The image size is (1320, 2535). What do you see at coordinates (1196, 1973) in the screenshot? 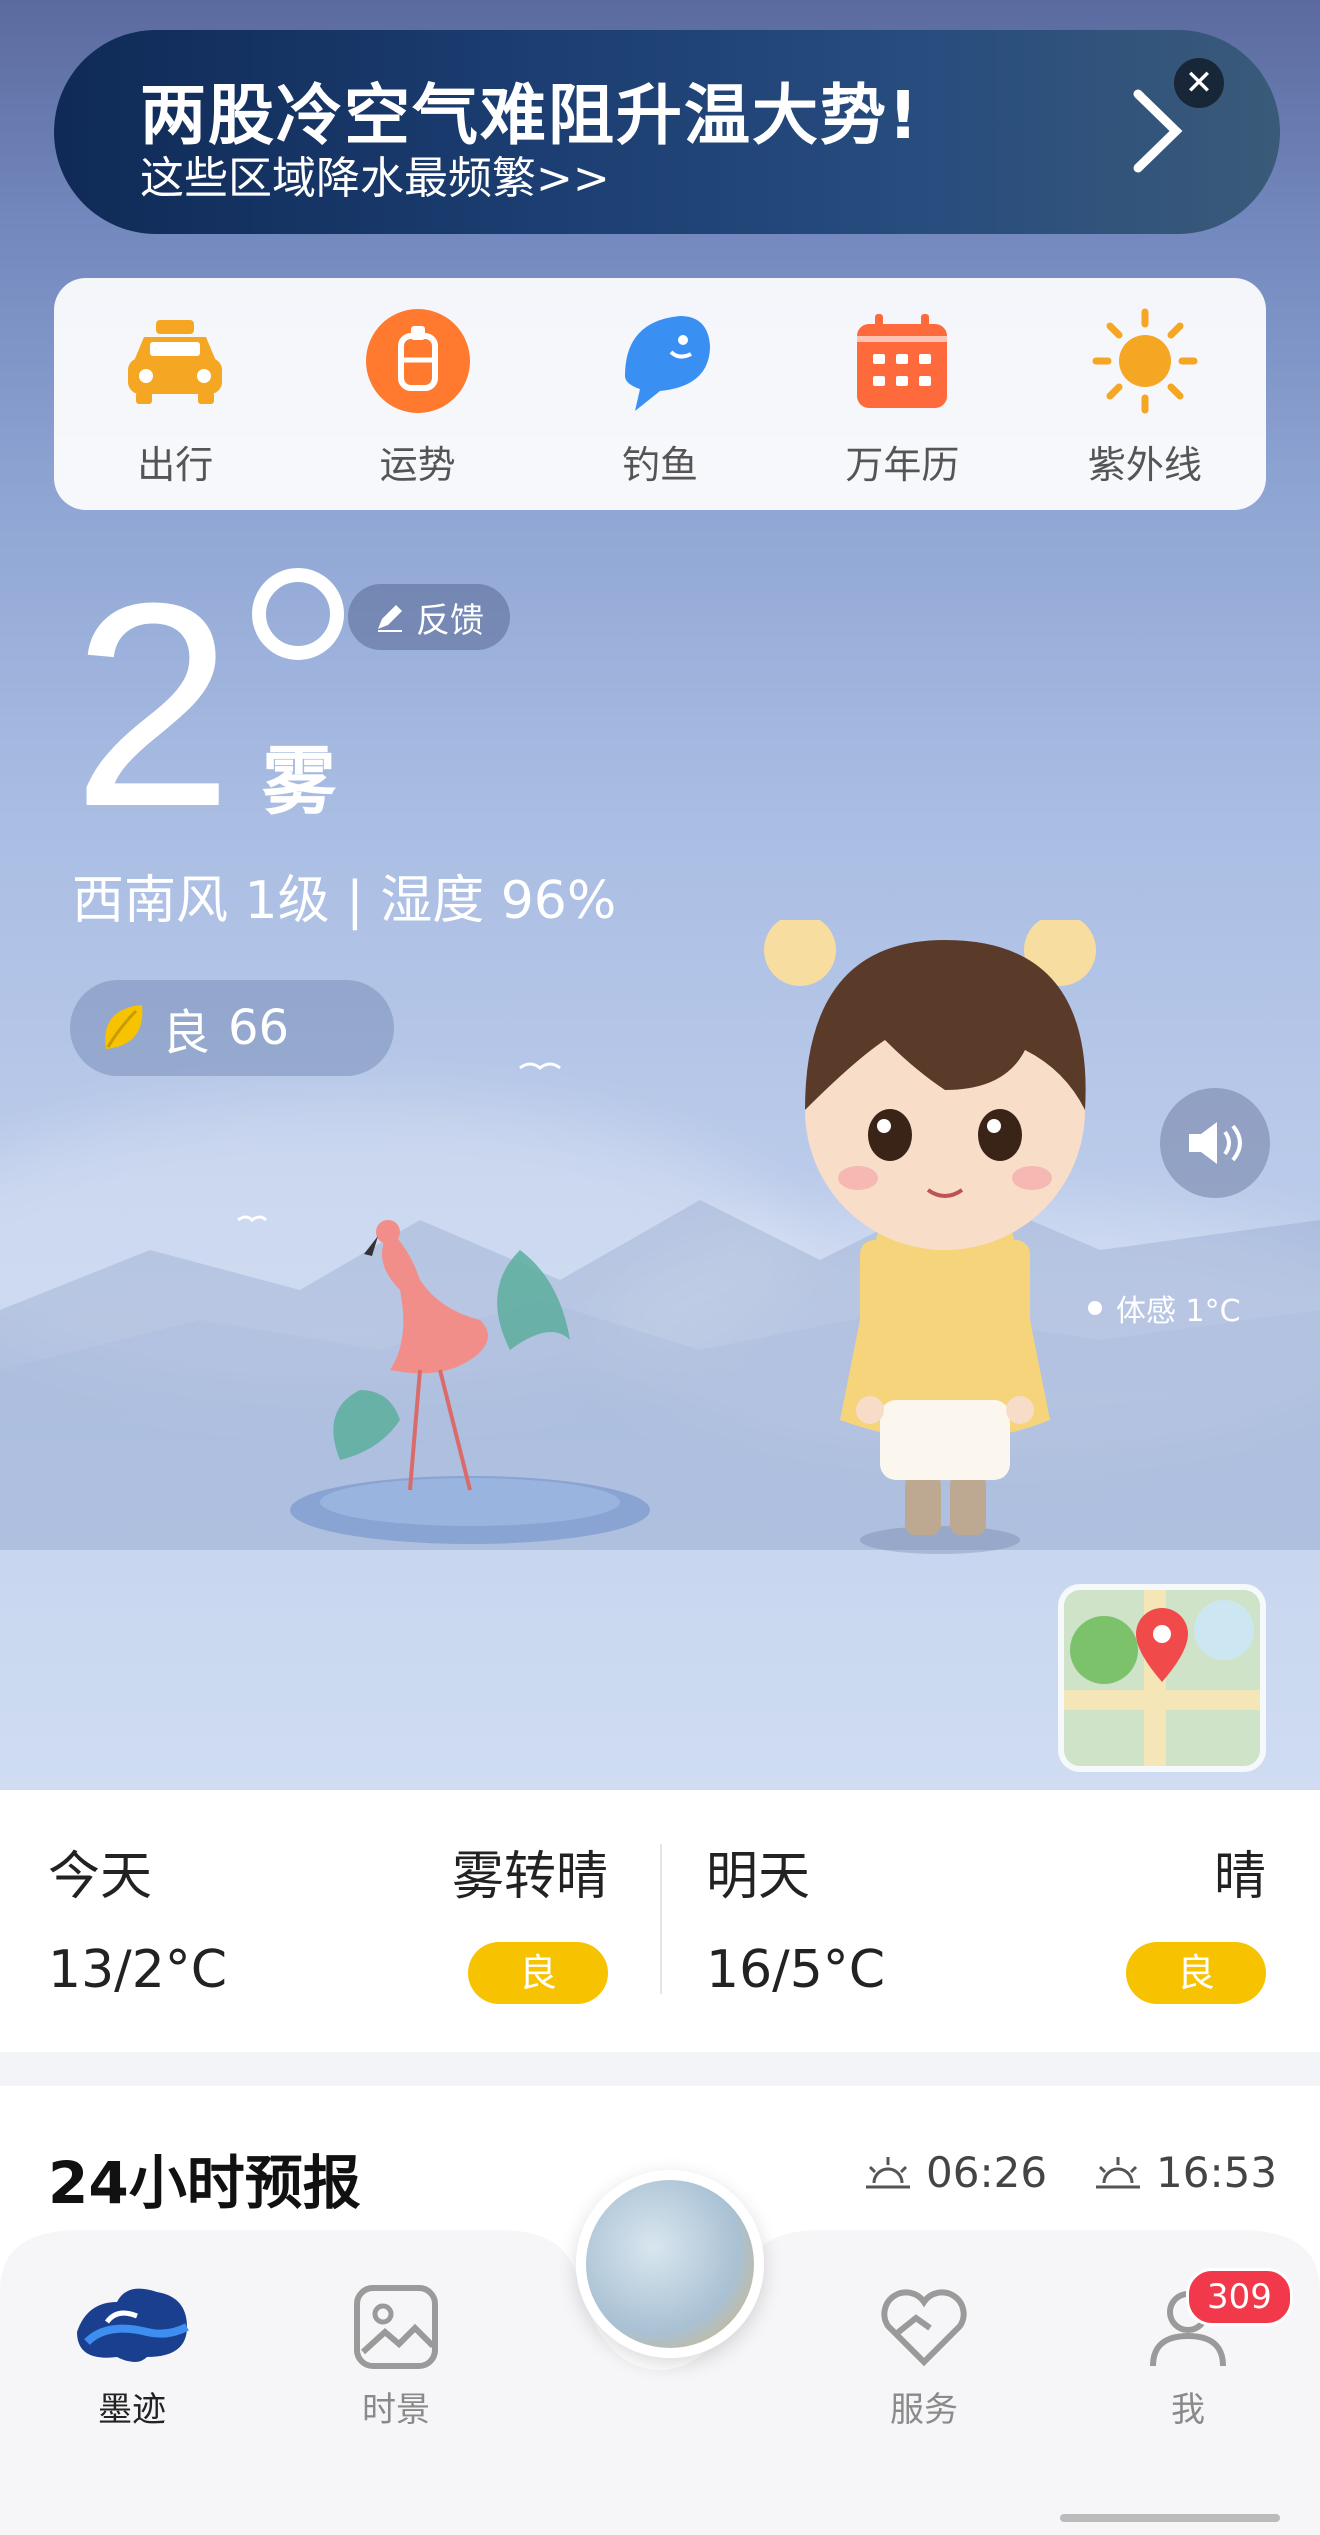
I see `tomorrow-aqi-badge: 良` at bounding box center [1196, 1973].